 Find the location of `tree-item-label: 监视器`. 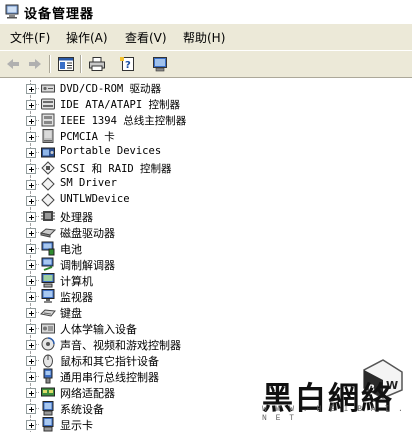

tree-item-label: 监视器 is located at coordinates (76, 297).